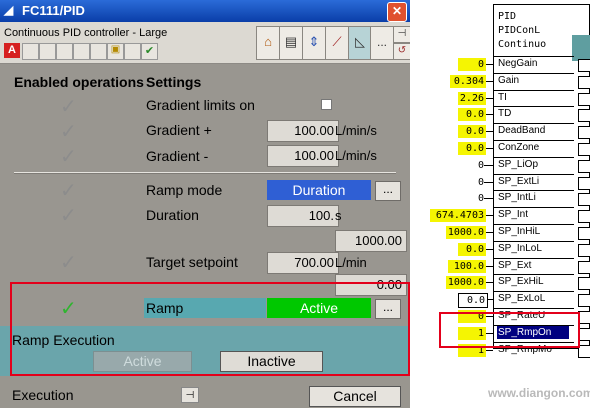  I want to click on pin-name: SP_InHiL, so click(519, 231).